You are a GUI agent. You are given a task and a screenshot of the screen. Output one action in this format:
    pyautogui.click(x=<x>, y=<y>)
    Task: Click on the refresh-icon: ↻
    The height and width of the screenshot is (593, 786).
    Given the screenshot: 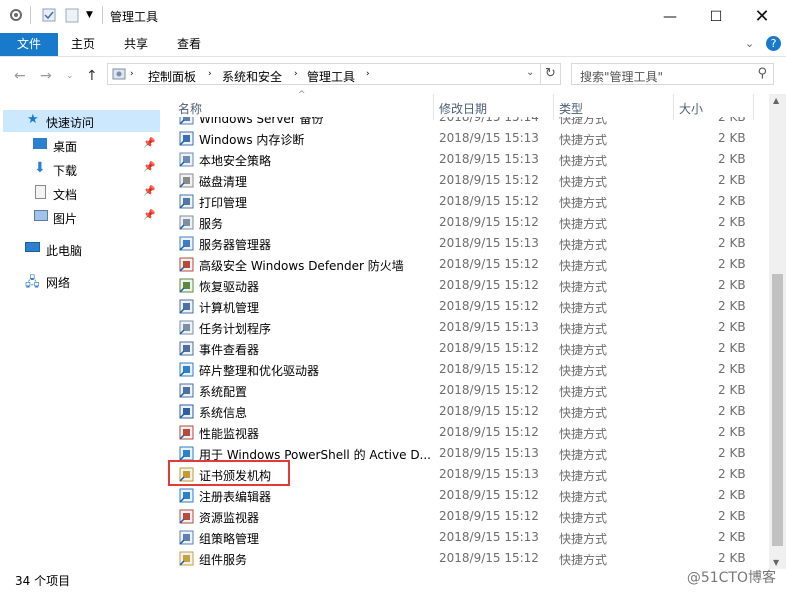 What is the action you would take?
    pyautogui.click(x=550, y=73)
    